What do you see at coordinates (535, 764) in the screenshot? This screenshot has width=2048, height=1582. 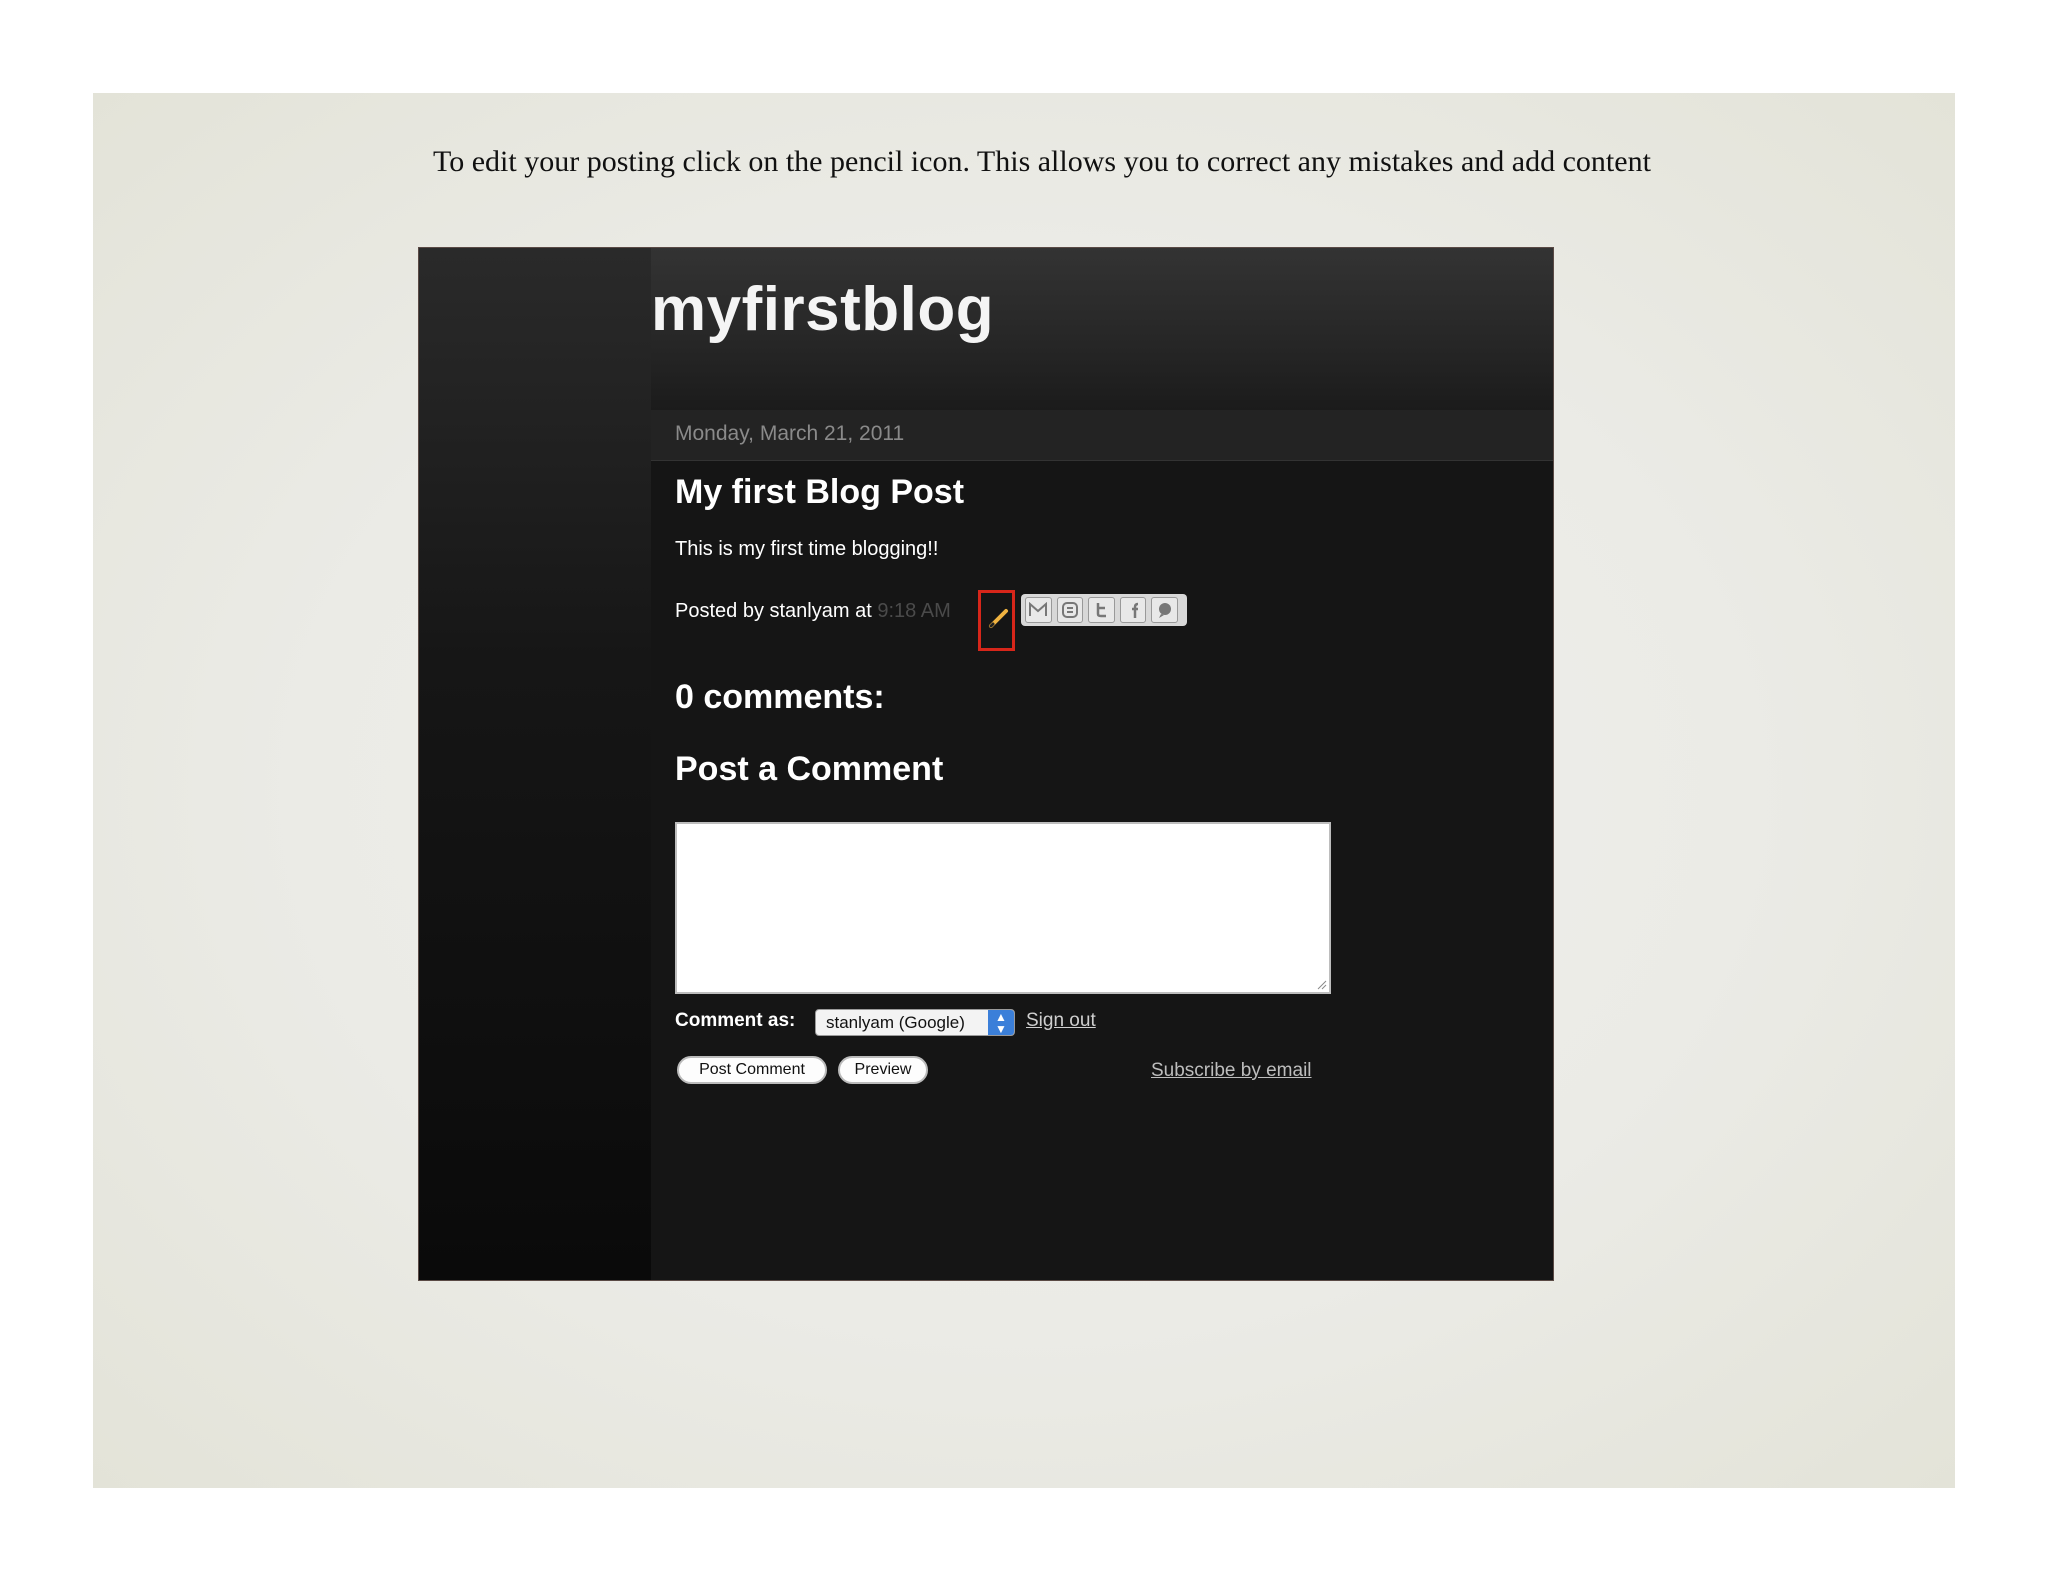 I see `blog-sidebar` at bounding box center [535, 764].